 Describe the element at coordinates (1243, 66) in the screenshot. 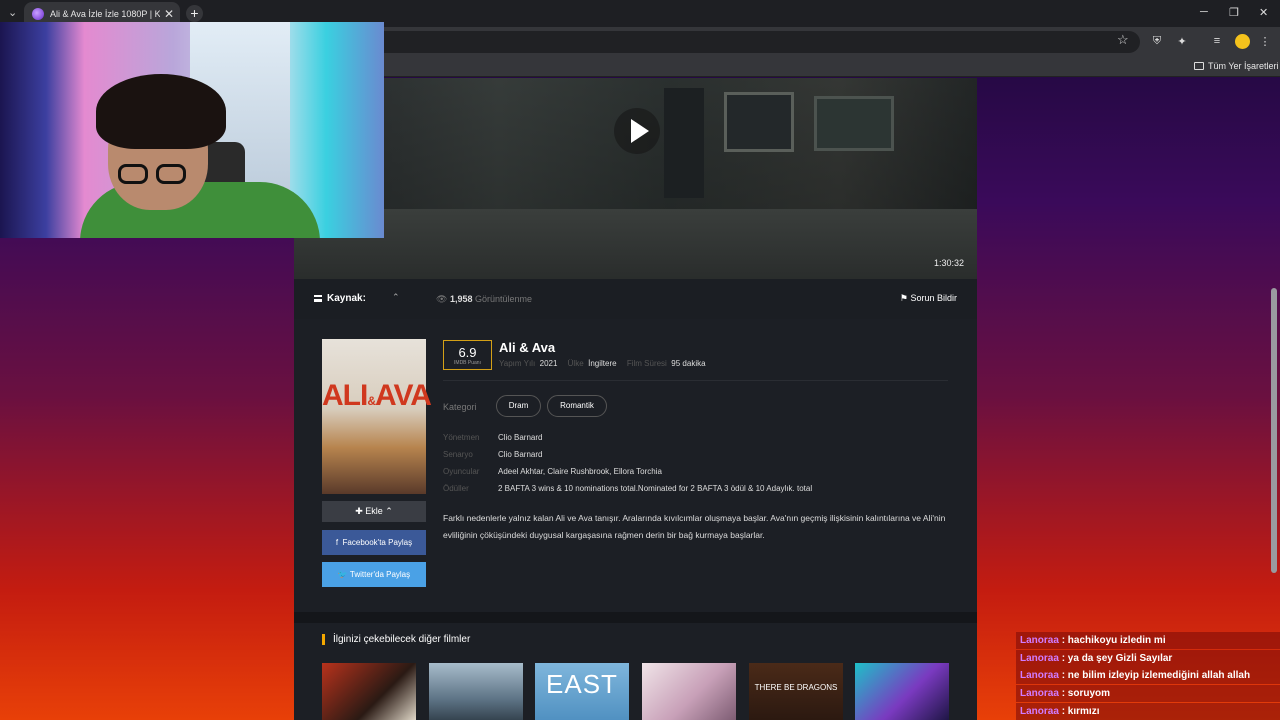

I see `bookmarks-folder-label: Tüm Yer İşaretleri` at that location.